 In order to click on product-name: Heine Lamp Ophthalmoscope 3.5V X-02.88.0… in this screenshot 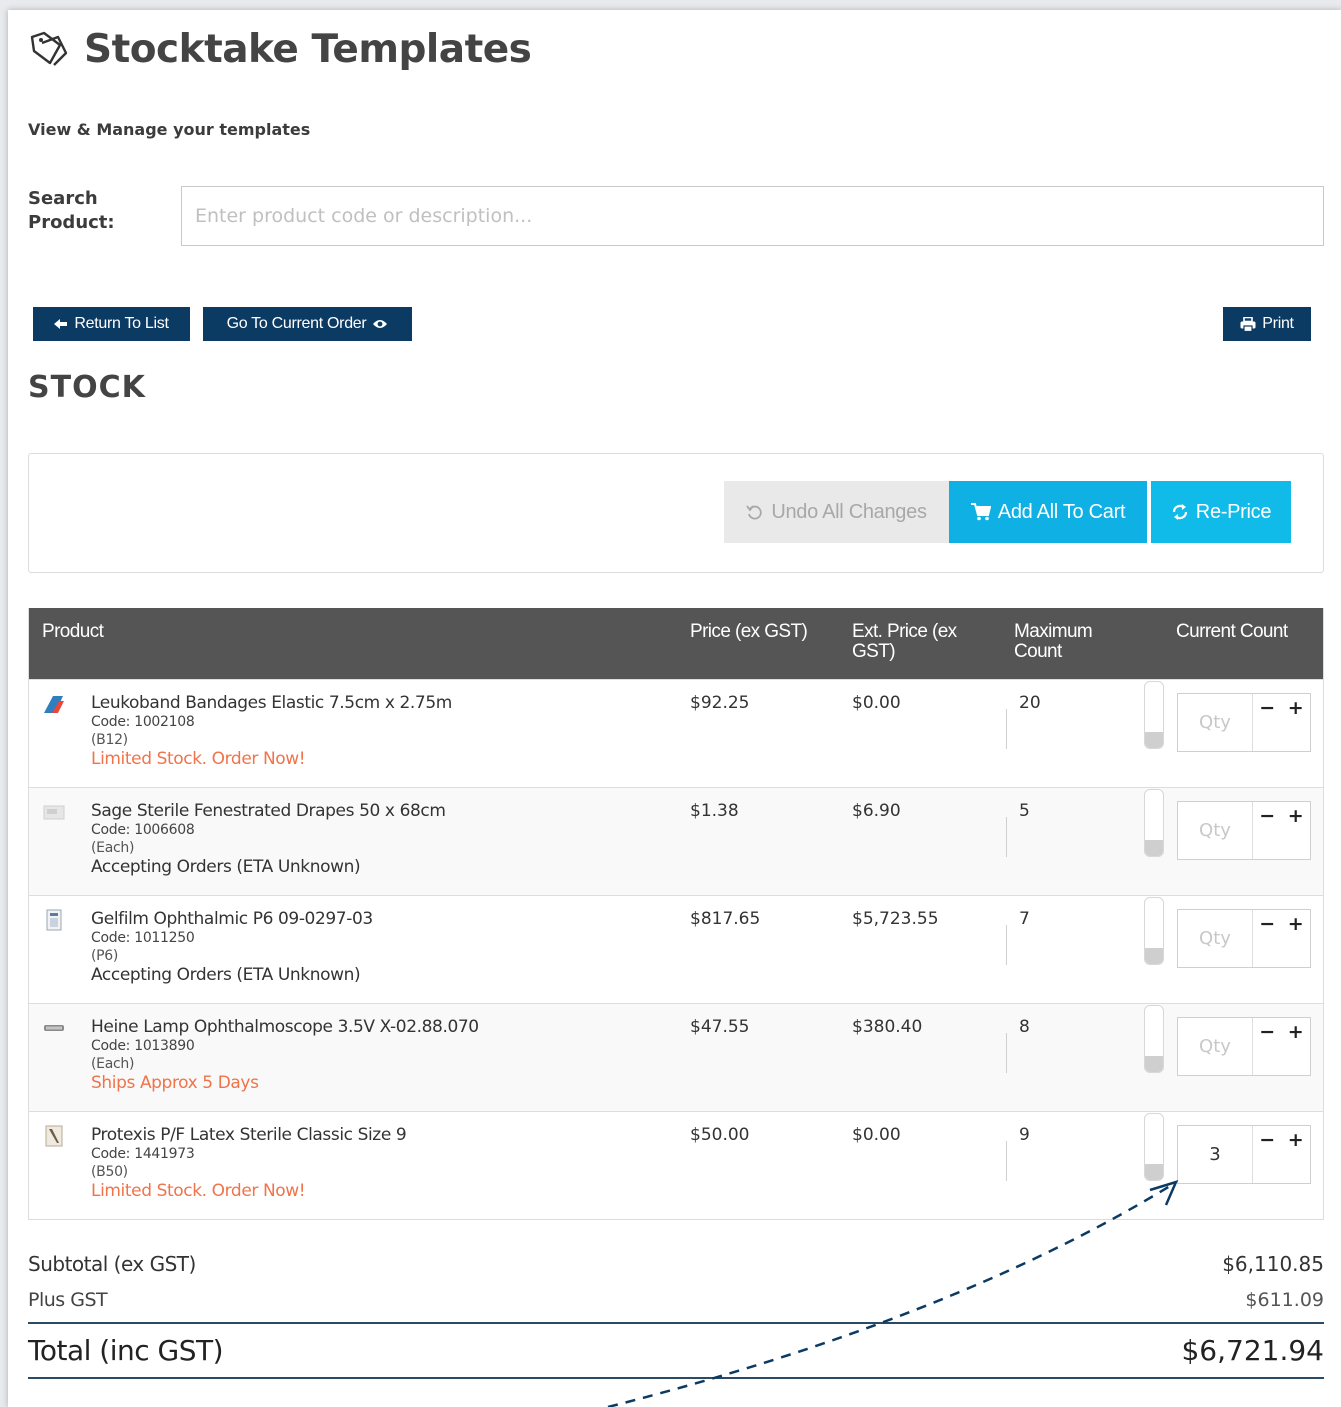, I will do `click(285, 1027)`.